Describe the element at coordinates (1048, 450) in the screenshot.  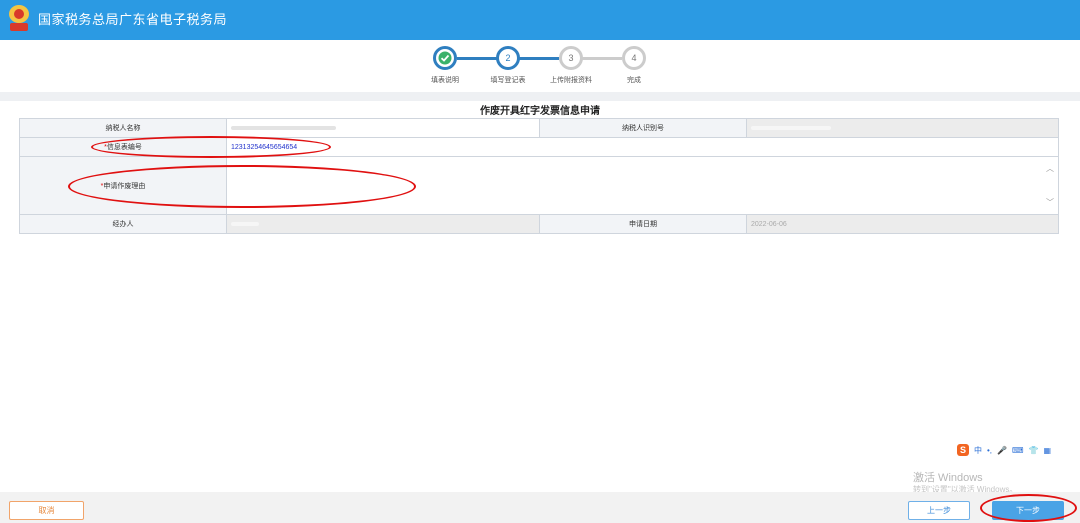
I see `grid-menu-icon: ▦` at that location.